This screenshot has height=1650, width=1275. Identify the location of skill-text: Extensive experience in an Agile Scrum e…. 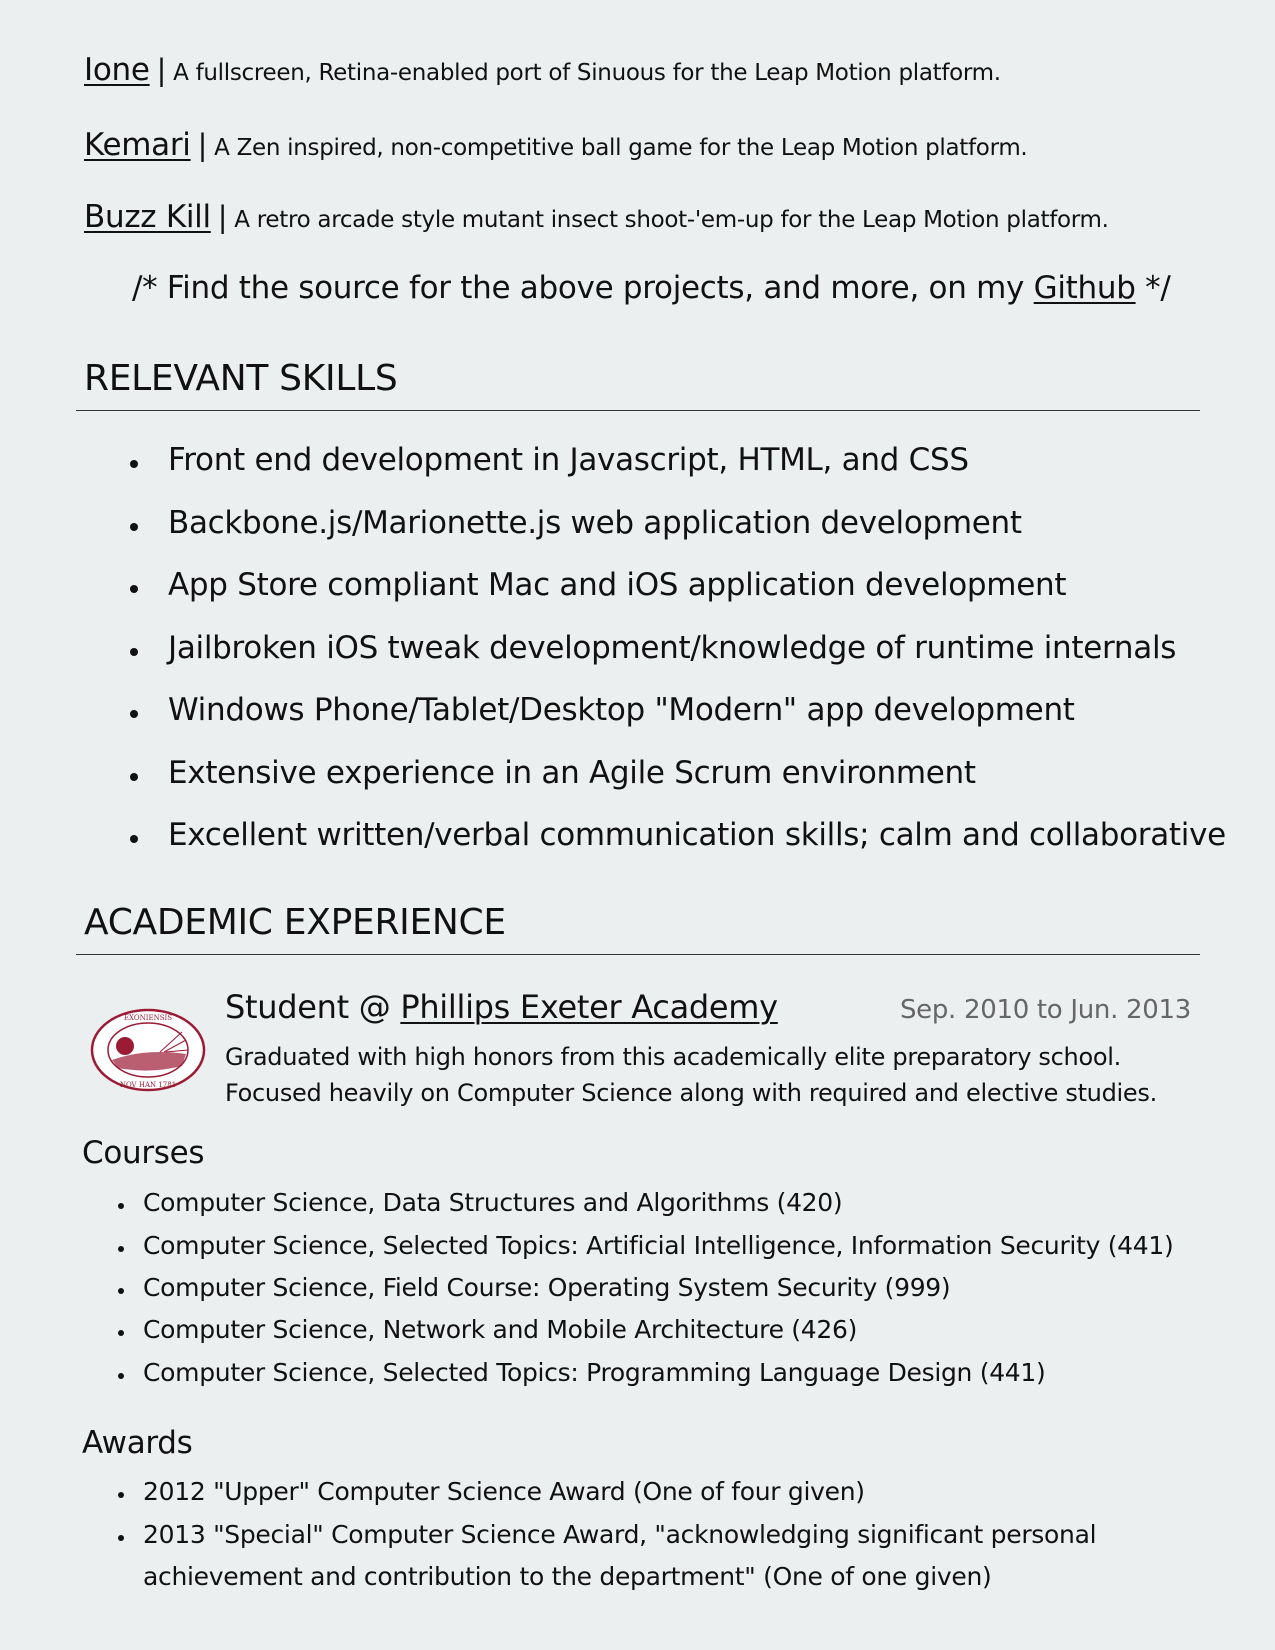
(572, 773).